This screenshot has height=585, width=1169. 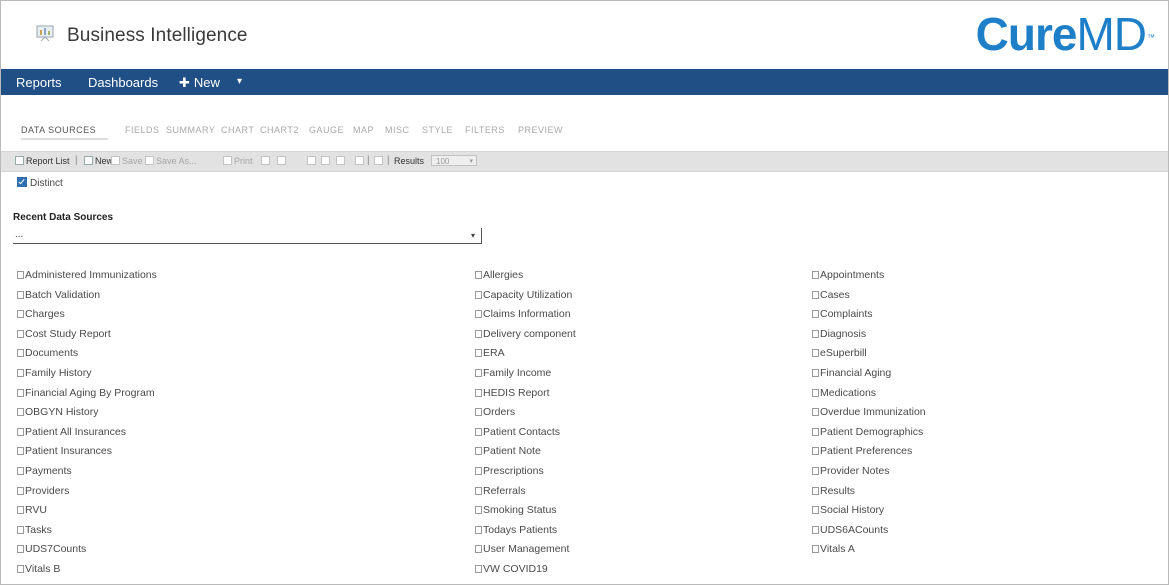 What do you see at coordinates (848, 275) in the screenshot?
I see `data-source-item: Appointments` at bounding box center [848, 275].